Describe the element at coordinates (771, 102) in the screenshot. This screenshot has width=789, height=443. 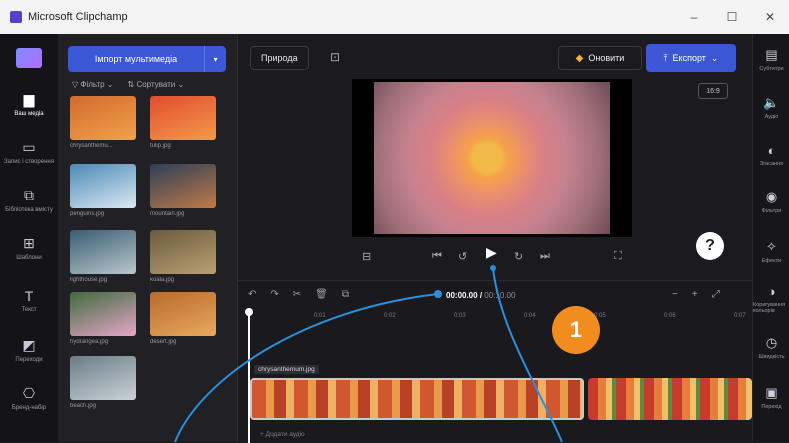
I see `speaker-icon: 🔈` at that location.